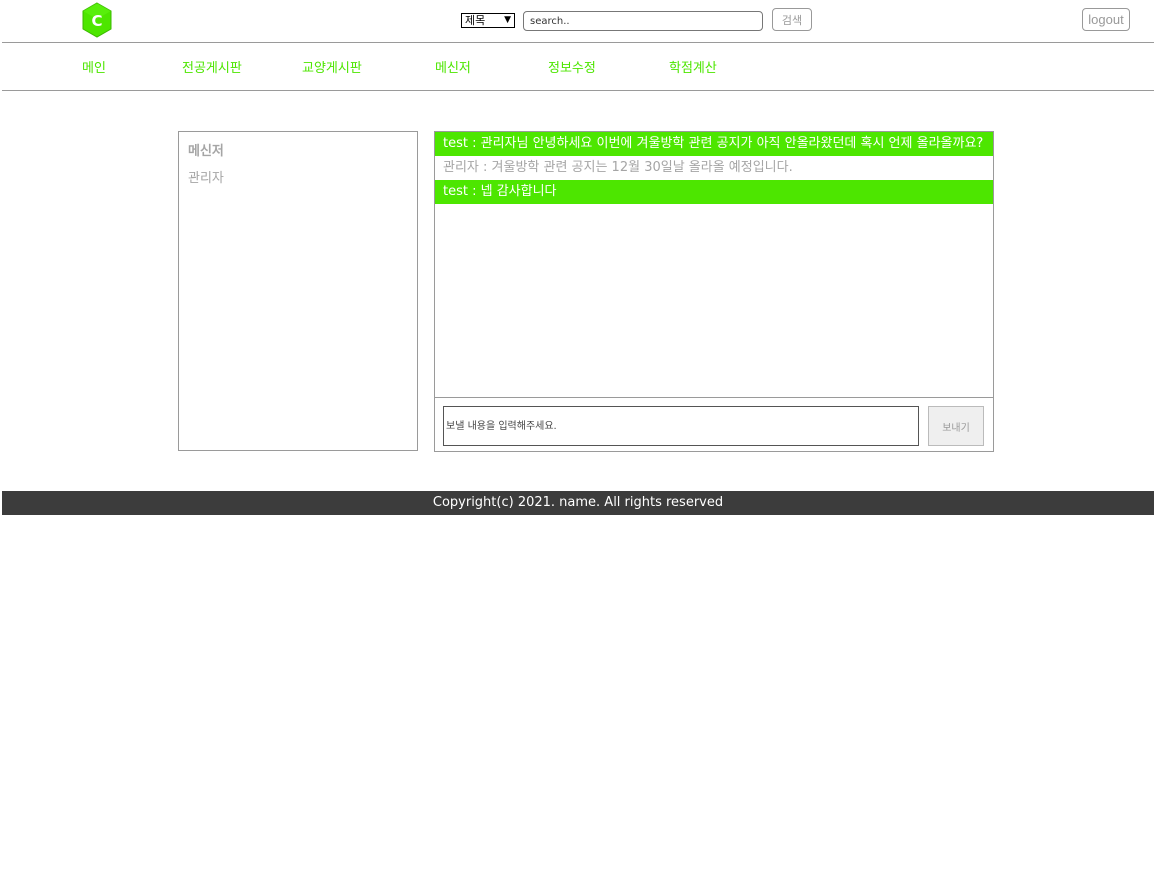  Describe the element at coordinates (1106, 19) in the screenshot. I see `logout-button: logout` at that location.